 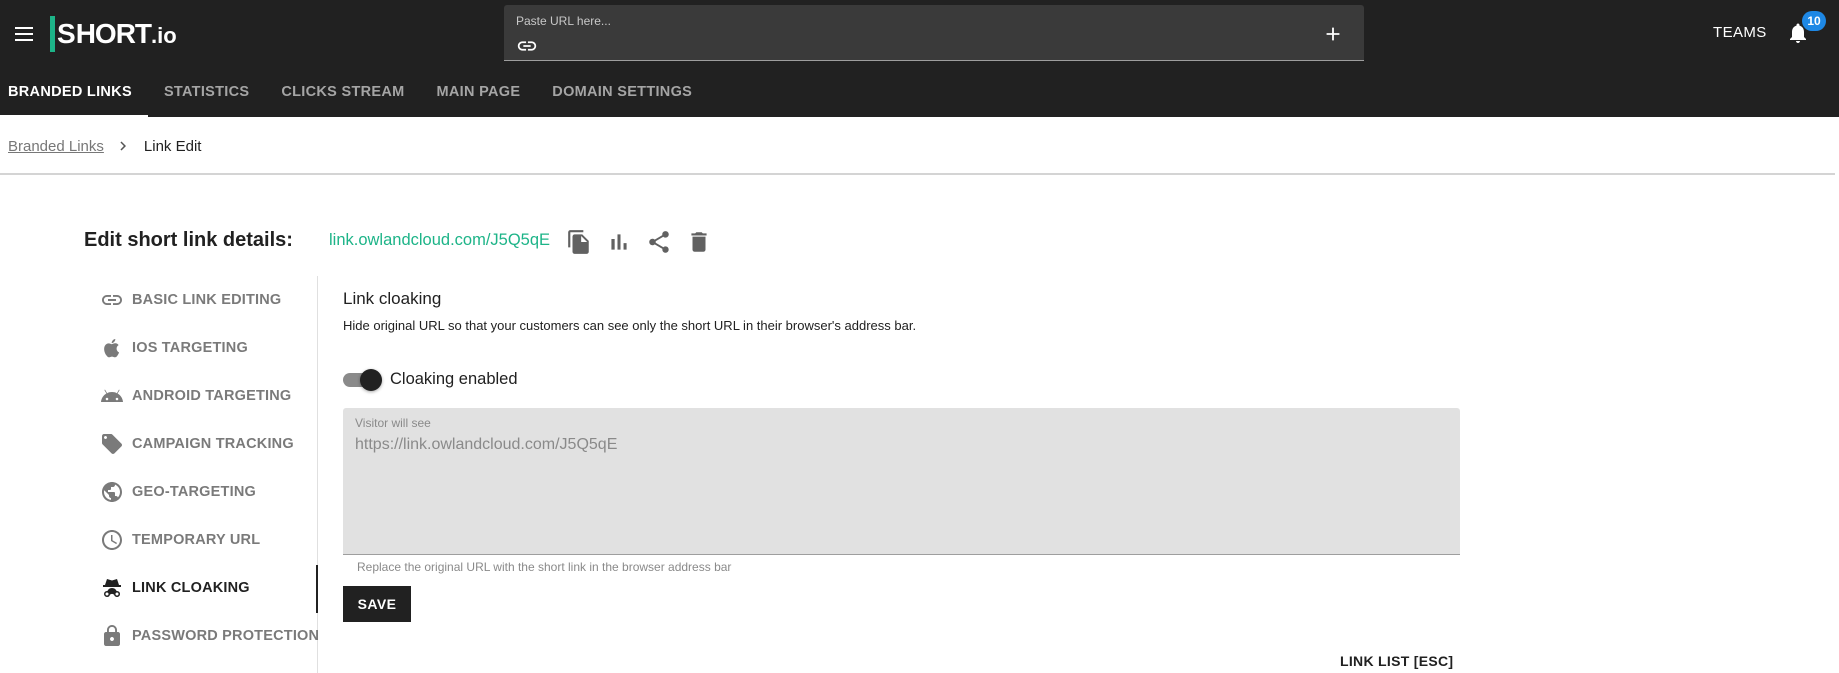 I want to click on nav-link-cloaking: LINK CLOAKING, so click(x=175, y=588).